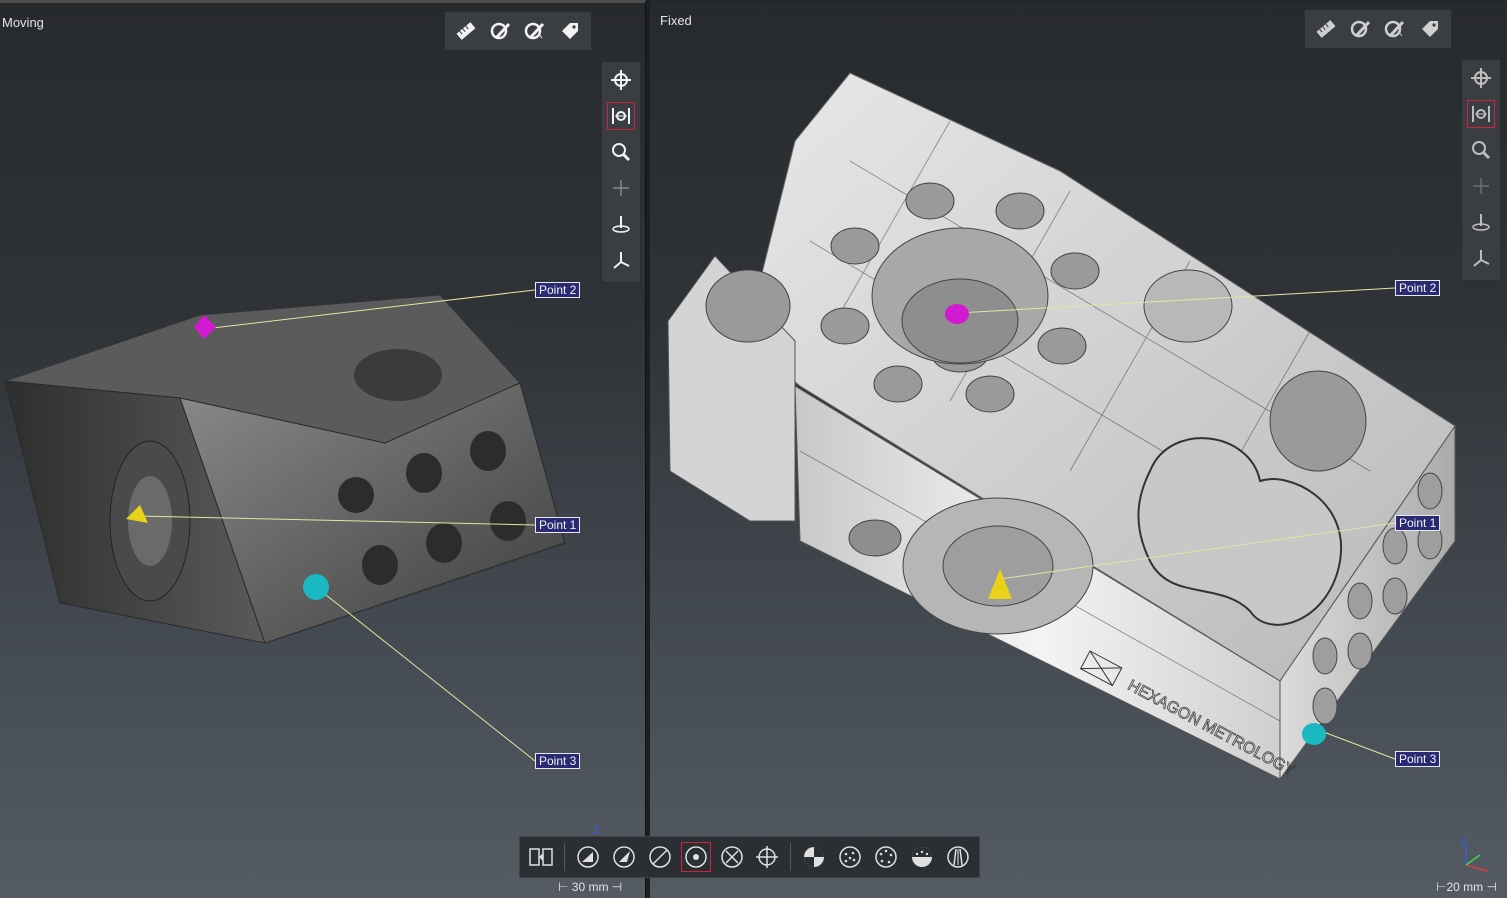 Image resolution: width=1507 pixels, height=898 pixels. What do you see at coordinates (850, 857) in the screenshot?
I see `dots-circle-icon` at bounding box center [850, 857].